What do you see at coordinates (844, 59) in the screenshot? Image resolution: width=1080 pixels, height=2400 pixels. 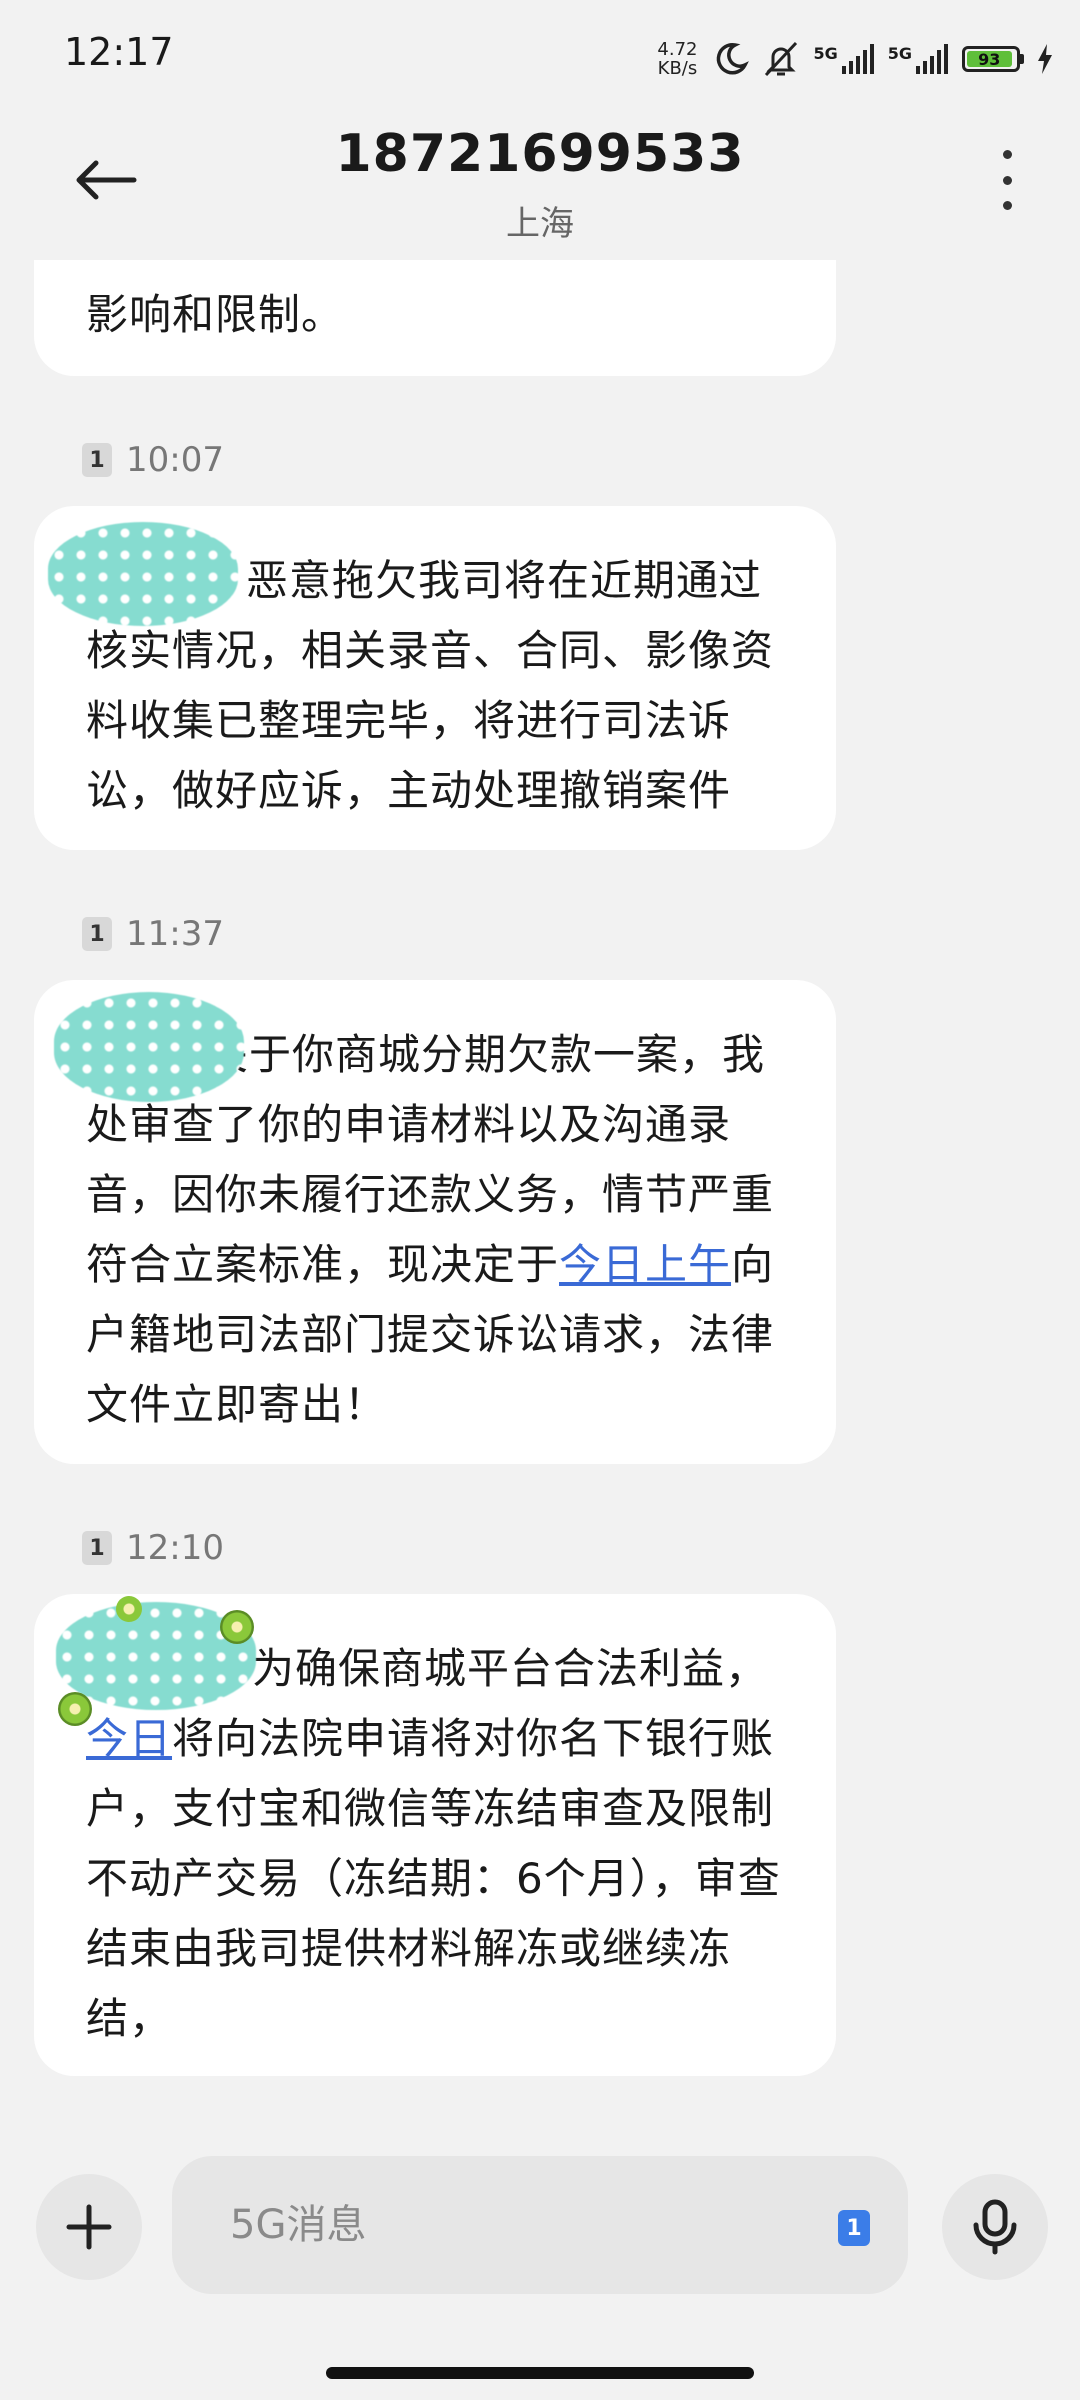 I see `sim1-signal-icon: 5G` at bounding box center [844, 59].